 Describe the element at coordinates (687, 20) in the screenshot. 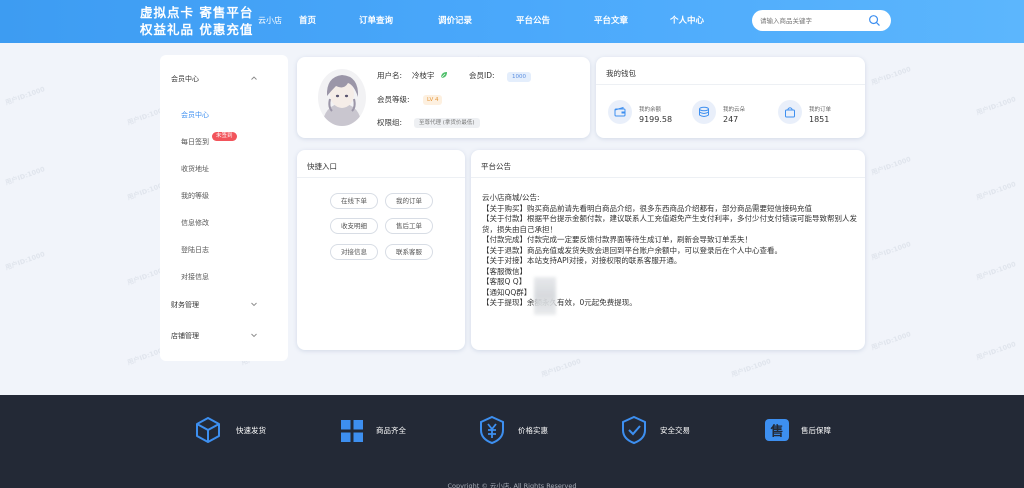

I see `nav-user-center: 个人中心` at that location.